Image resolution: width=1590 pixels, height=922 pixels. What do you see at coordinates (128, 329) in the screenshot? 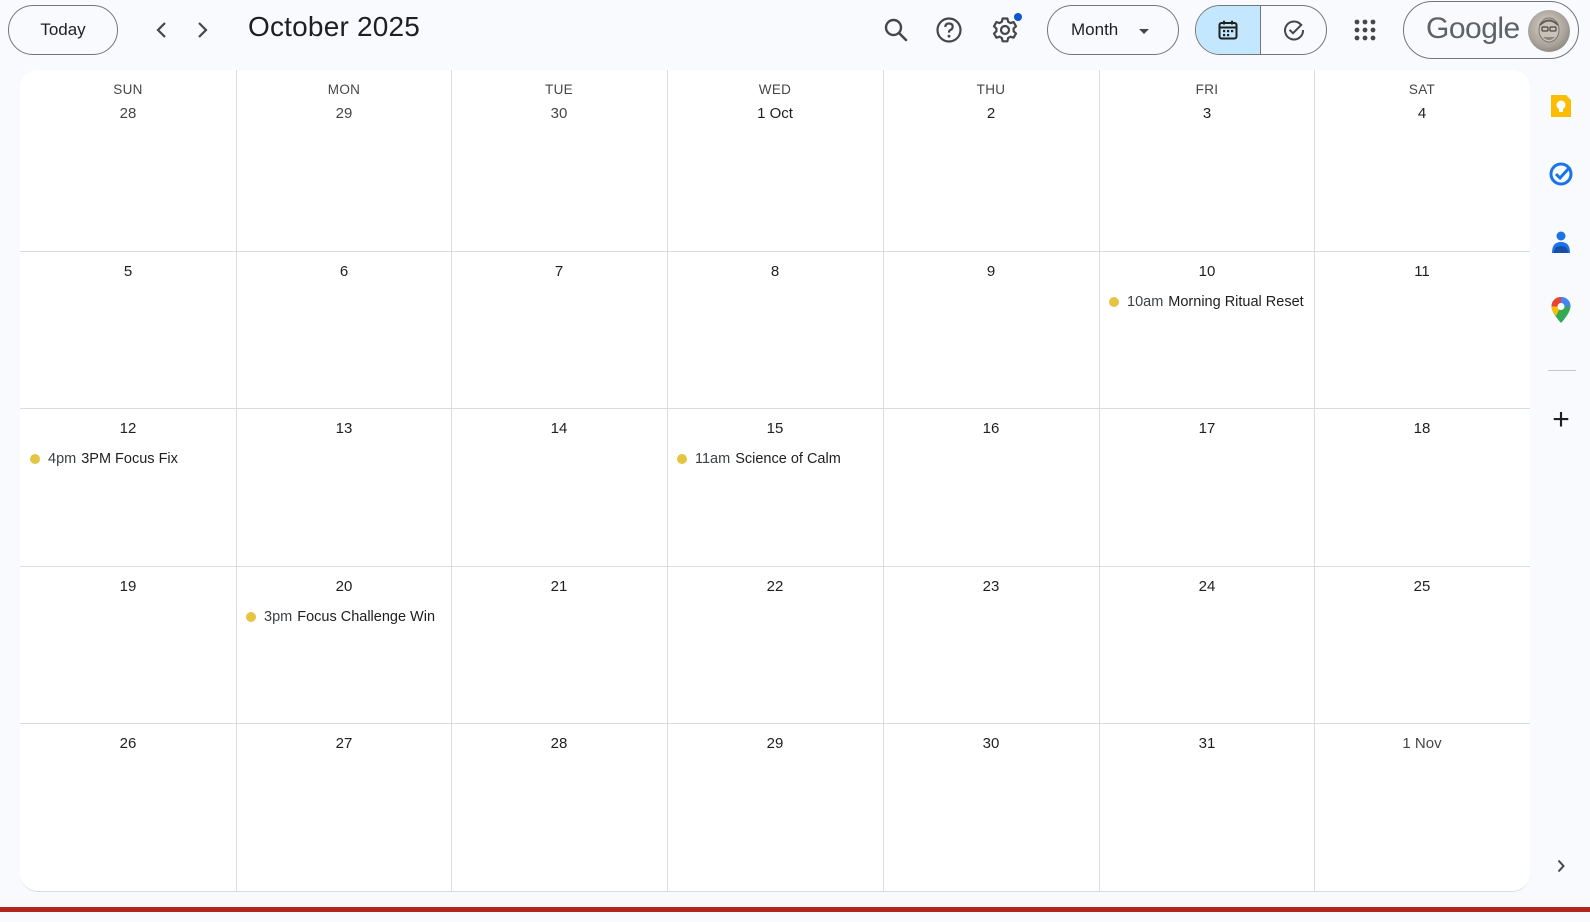
I see `day-cell: 5` at bounding box center [128, 329].